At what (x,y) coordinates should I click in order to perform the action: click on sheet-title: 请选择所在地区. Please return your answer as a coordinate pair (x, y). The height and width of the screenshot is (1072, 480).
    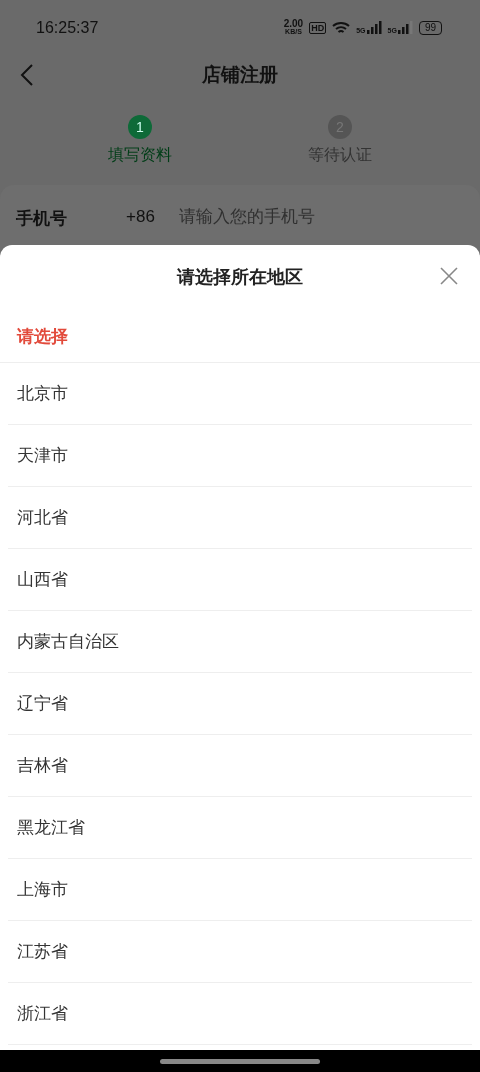
    Looking at the image, I should click on (240, 277).